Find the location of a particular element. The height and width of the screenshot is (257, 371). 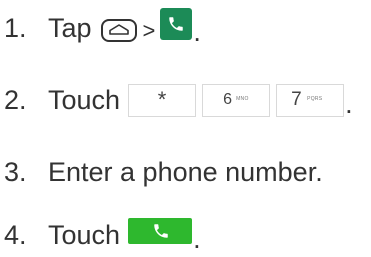

home-key-icon is located at coordinates (118, 30).